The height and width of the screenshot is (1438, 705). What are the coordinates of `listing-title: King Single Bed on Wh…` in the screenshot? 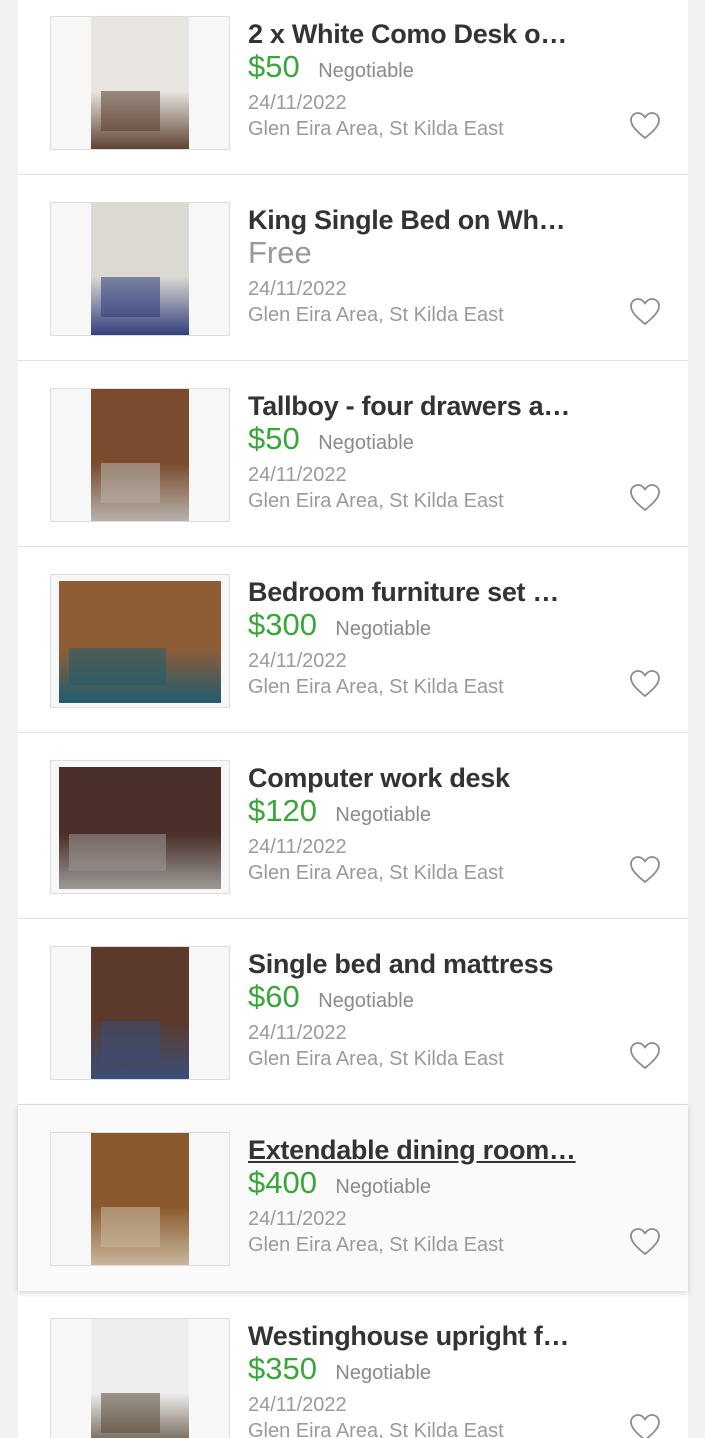 It's located at (413, 220).